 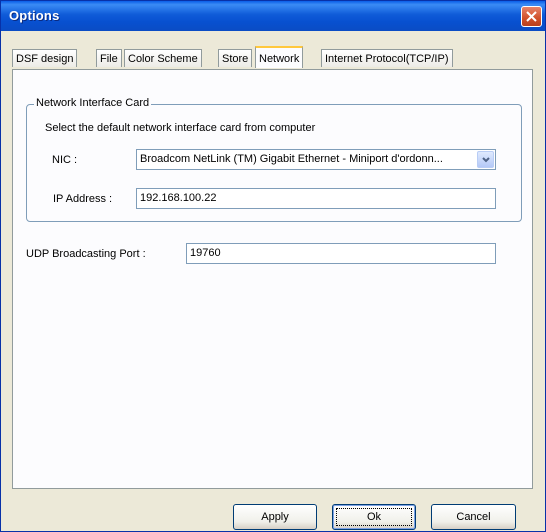 I want to click on close-icon, so click(x=531, y=16).